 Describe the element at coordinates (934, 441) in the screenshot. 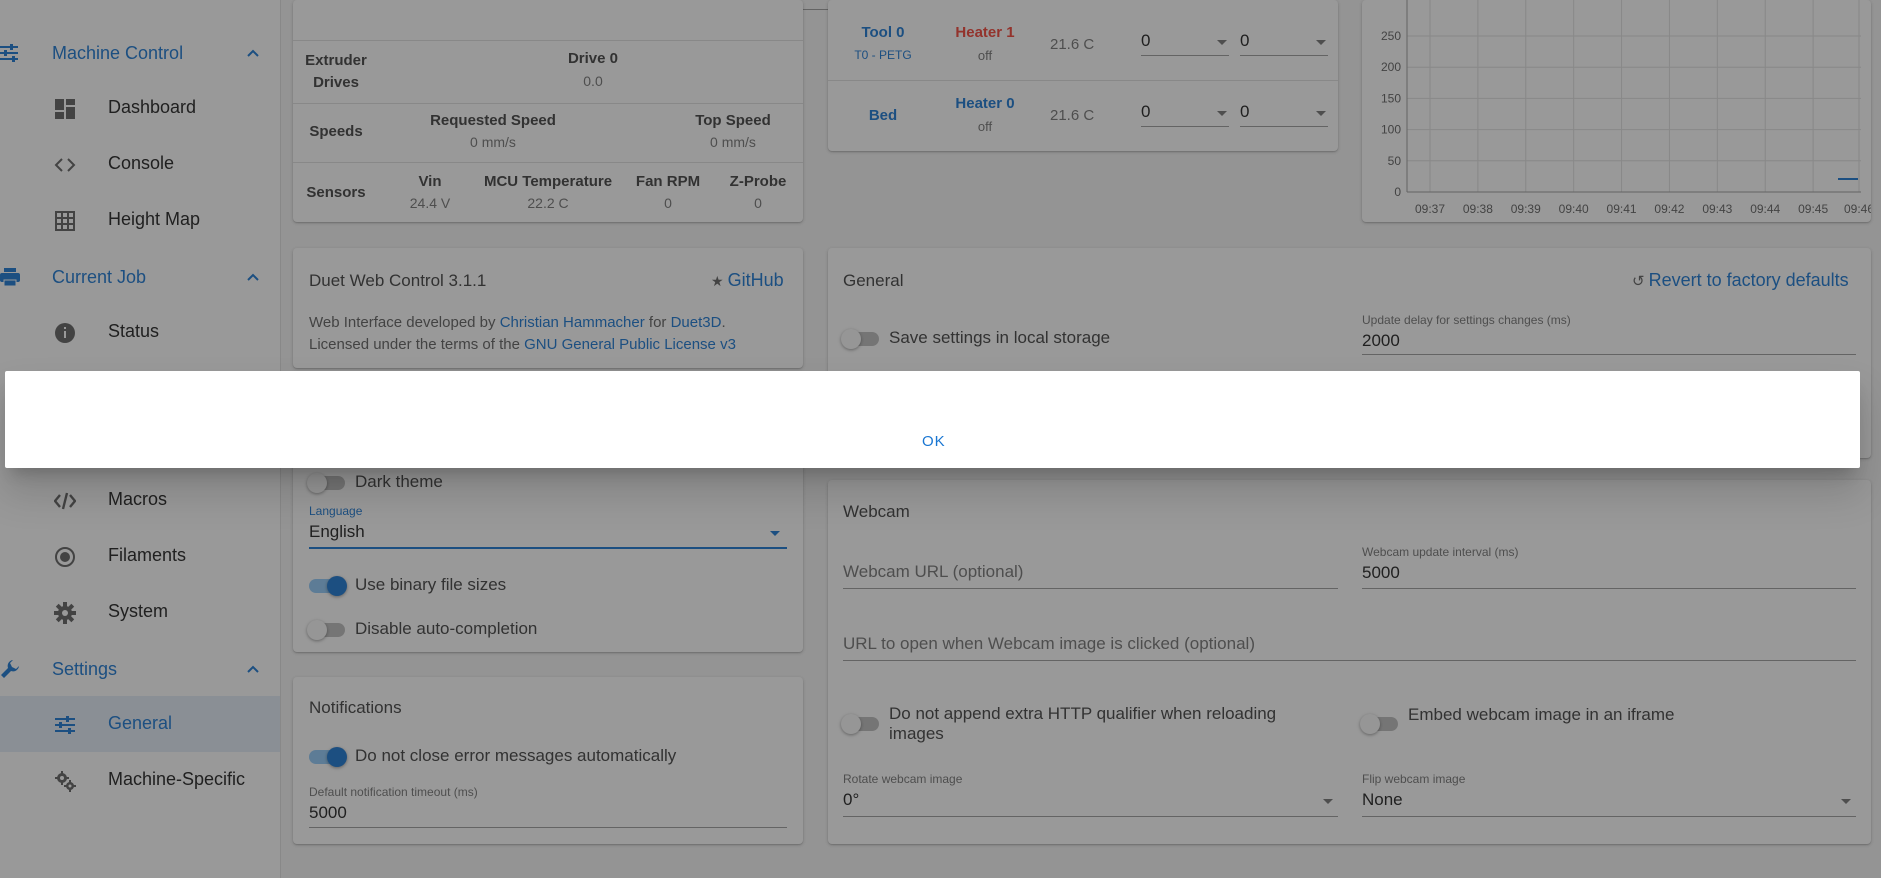

I see `dialog-ok-button: OK` at that location.